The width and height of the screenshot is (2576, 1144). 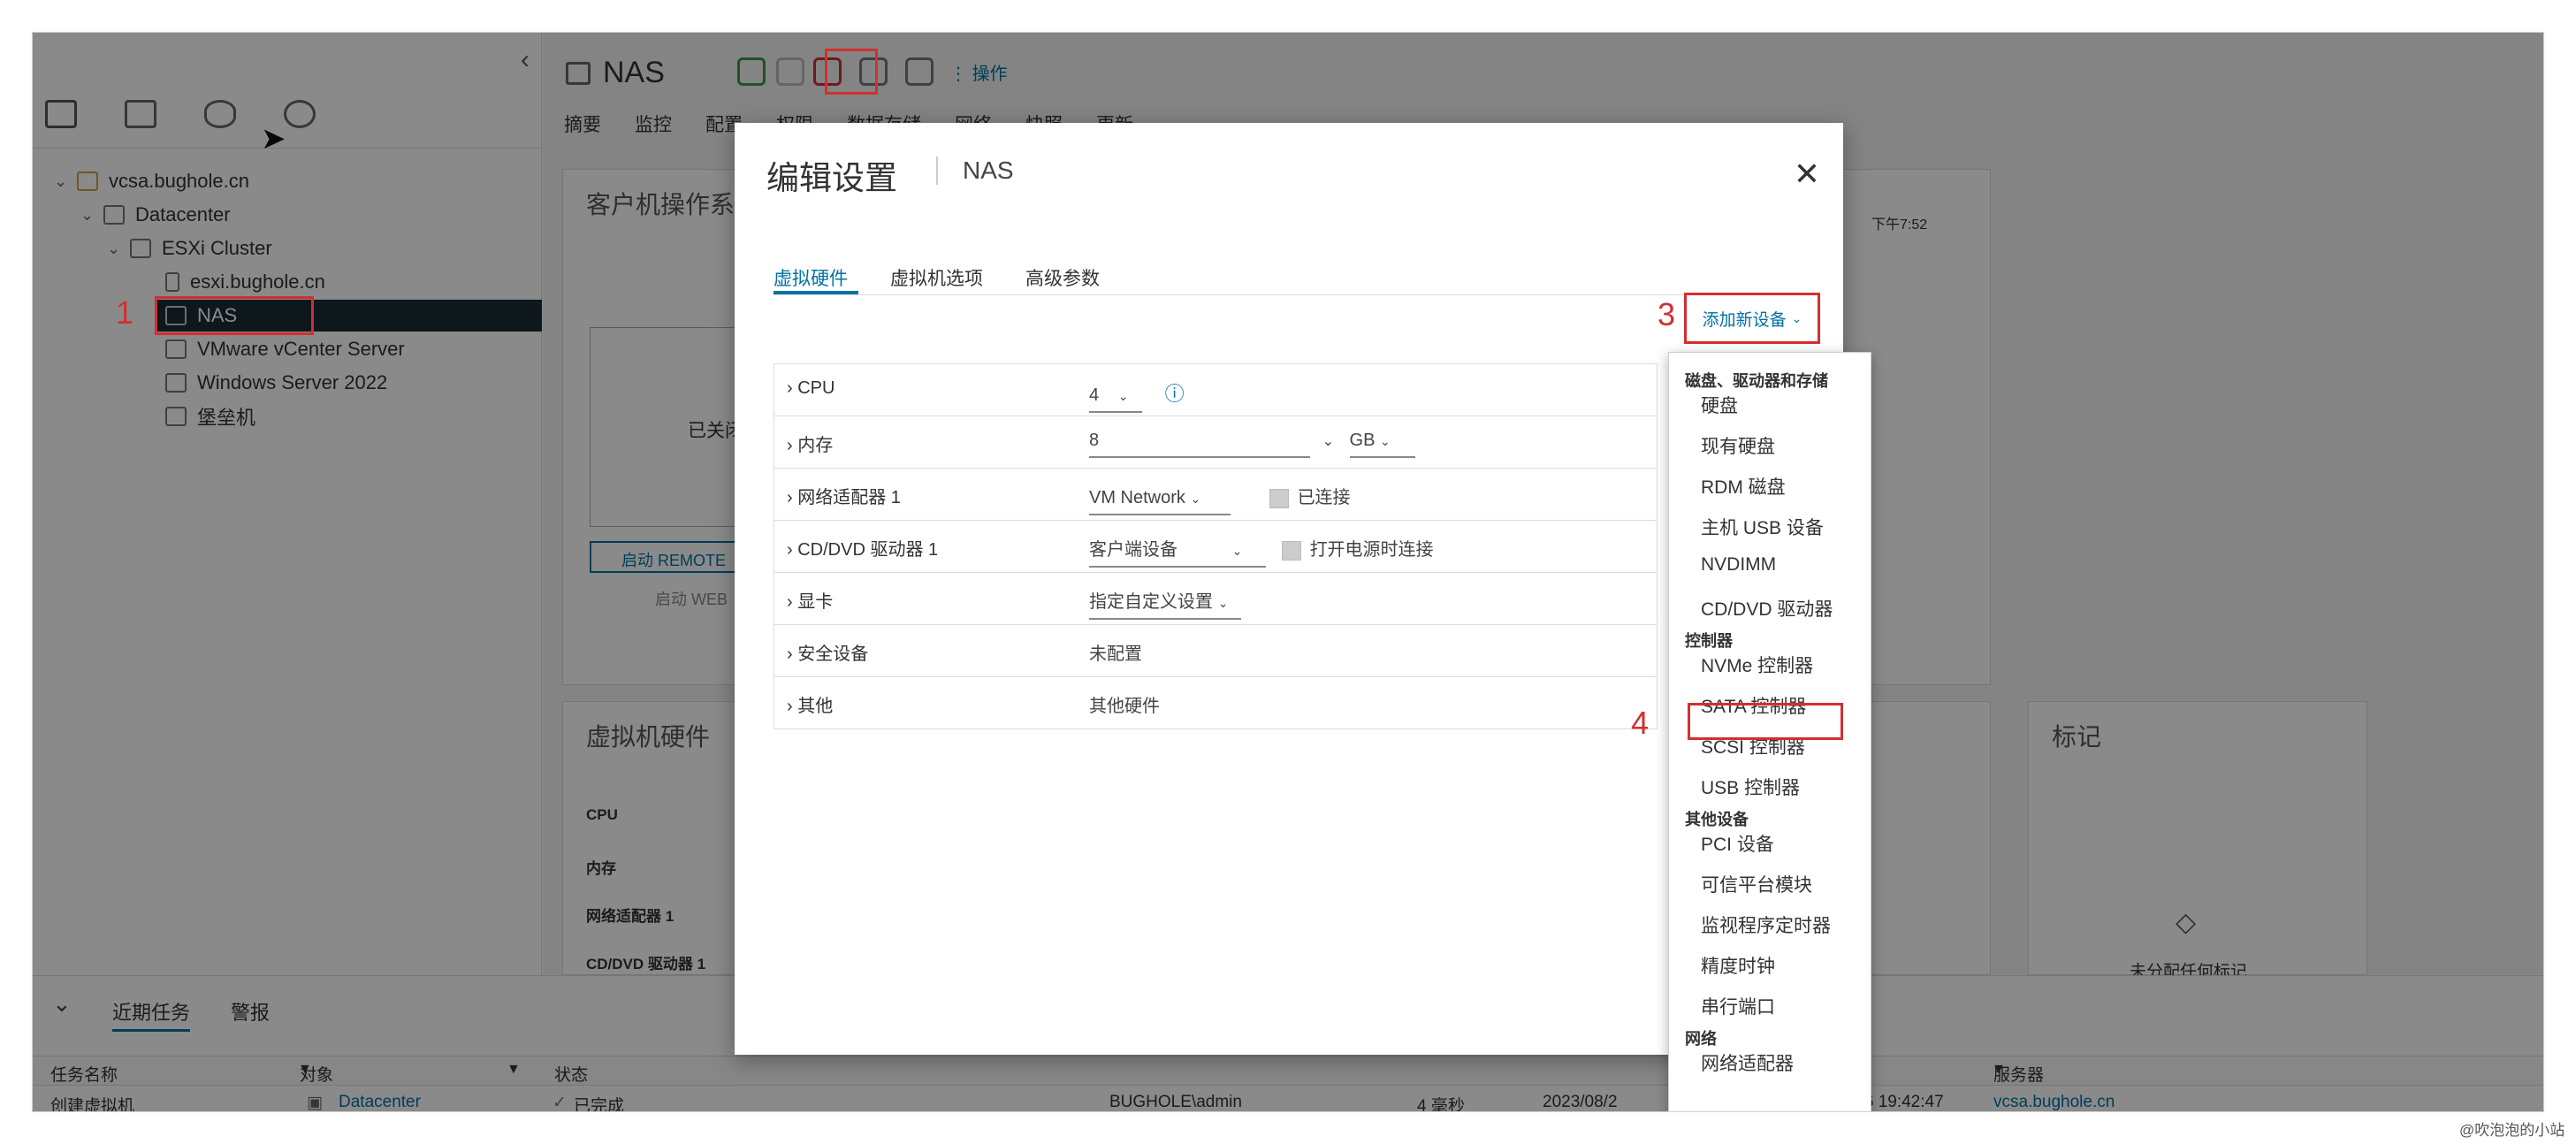 I want to click on menu-group-header: 磁盘、驱动器和存储, so click(x=1756, y=381).